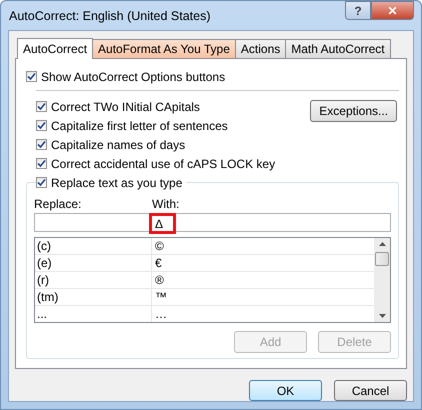 Image resolution: width=422 pixels, height=410 pixels. I want to click on tab: Actions, so click(260, 48).